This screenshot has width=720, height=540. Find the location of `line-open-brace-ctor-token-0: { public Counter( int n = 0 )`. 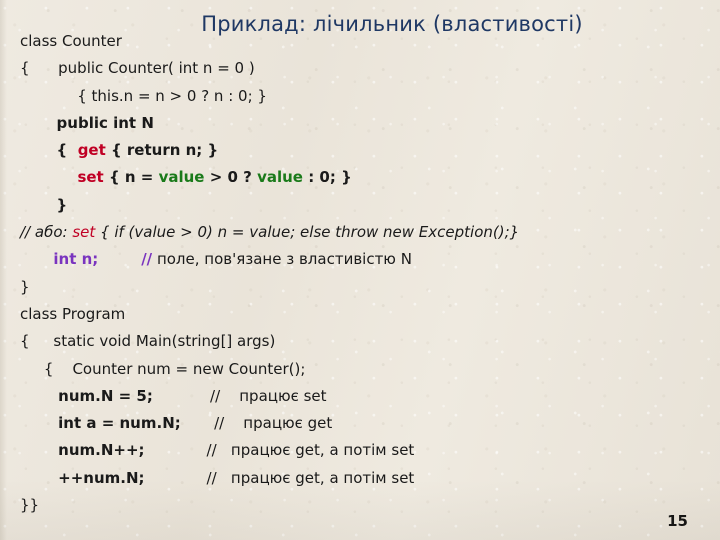

line-open-brace-ctor-token-0: { public Counter( int n = 0 ) is located at coordinates (137, 68).